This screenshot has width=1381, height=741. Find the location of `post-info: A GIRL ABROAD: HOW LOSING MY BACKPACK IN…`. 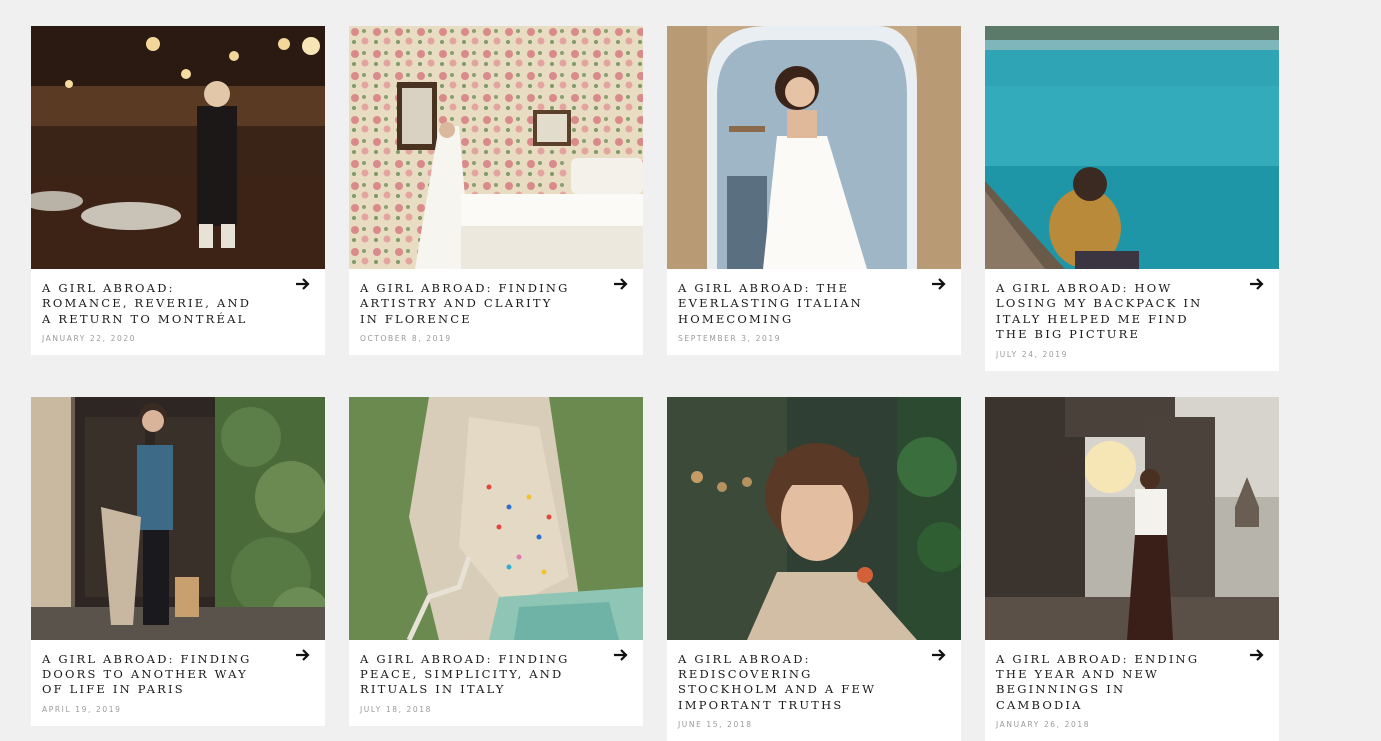

post-info: A GIRL ABROAD: HOW LOSING MY BACKPACK IN… is located at coordinates (1132, 320).